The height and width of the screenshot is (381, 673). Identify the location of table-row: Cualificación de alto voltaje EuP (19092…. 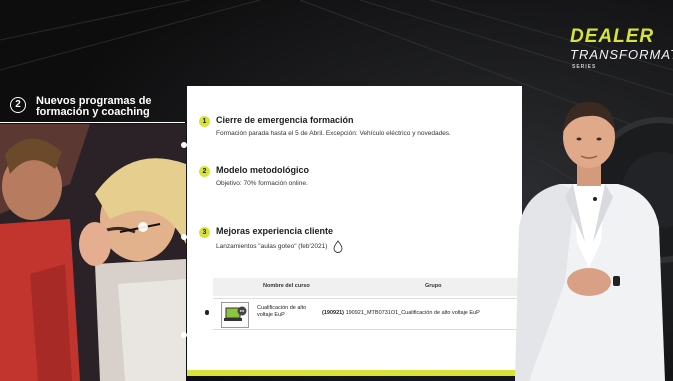
(363, 314).